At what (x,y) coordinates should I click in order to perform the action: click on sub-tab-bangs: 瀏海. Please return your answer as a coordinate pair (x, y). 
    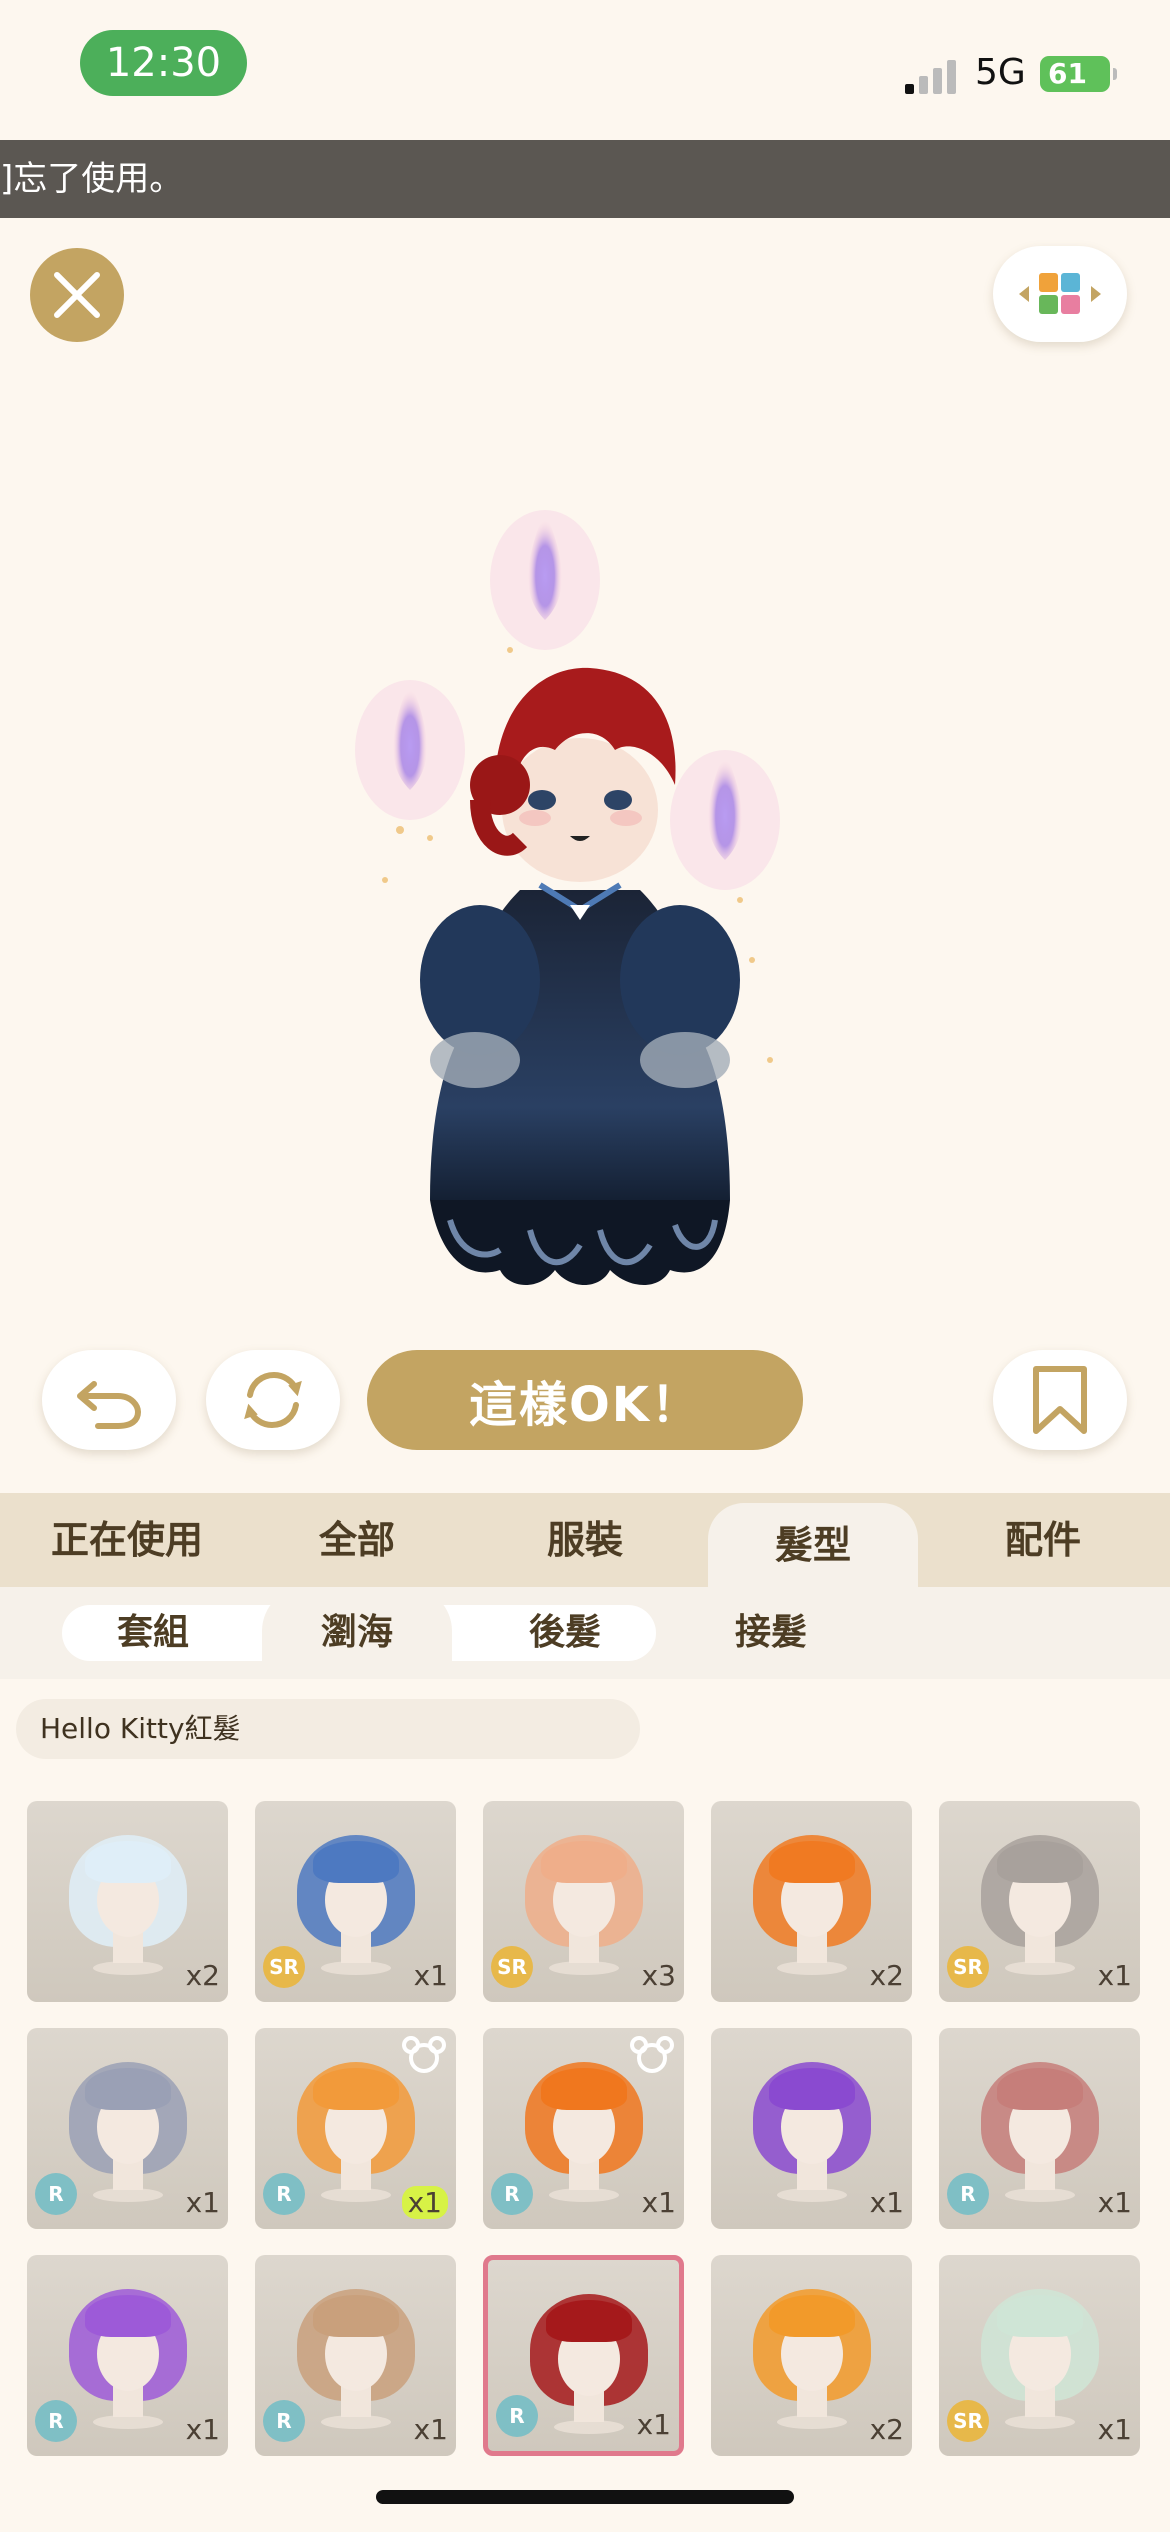
    Looking at the image, I should click on (357, 1633).